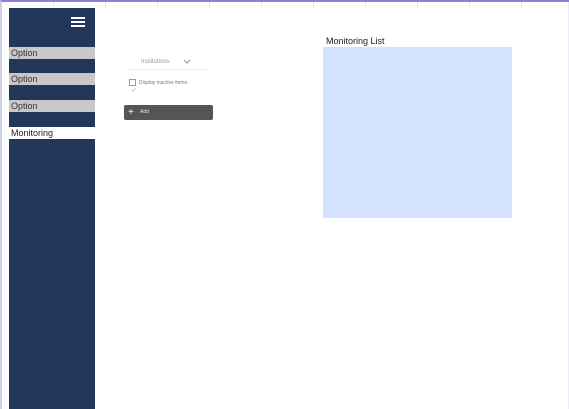 Image resolution: width=569 pixels, height=409 pixels. I want to click on sidebar: Option Option Option Monitoring, so click(52, 208).